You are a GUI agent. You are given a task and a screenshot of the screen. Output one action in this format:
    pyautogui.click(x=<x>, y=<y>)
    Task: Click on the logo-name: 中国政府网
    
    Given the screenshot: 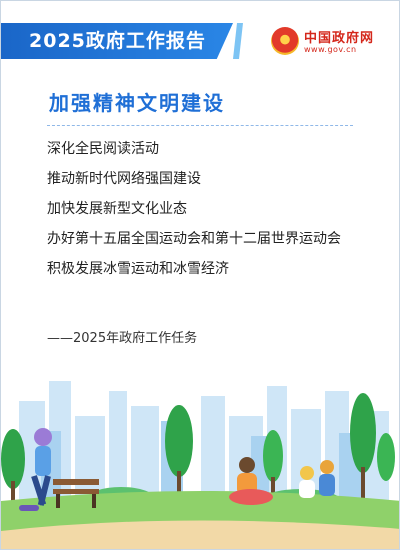 What is the action you would take?
    pyautogui.click(x=339, y=38)
    